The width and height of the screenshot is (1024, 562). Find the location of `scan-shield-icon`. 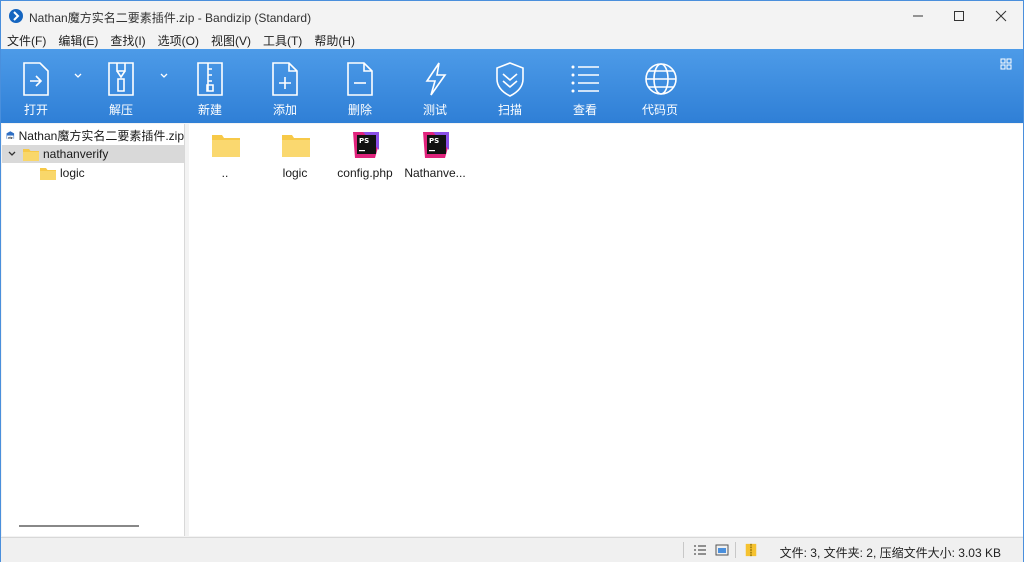

scan-shield-icon is located at coordinates (510, 79).